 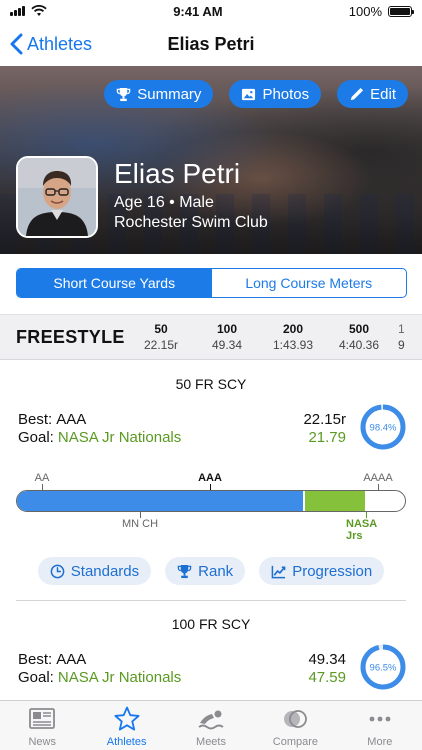 I want to click on event-actions: Standards Rank Progression, so click(x=211, y=571).